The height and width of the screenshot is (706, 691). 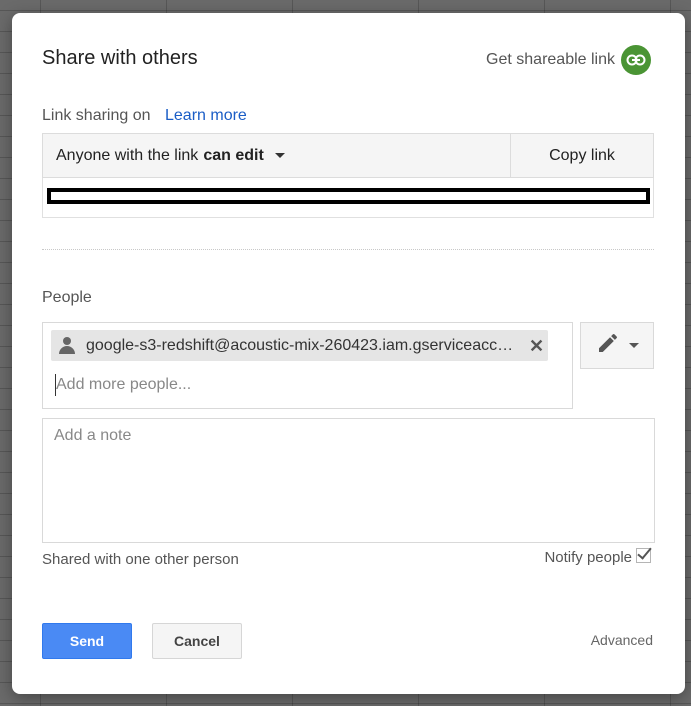 What do you see at coordinates (120, 58) in the screenshot?
I see `dialog-title: Share with others` at bounding box center [120, 58].